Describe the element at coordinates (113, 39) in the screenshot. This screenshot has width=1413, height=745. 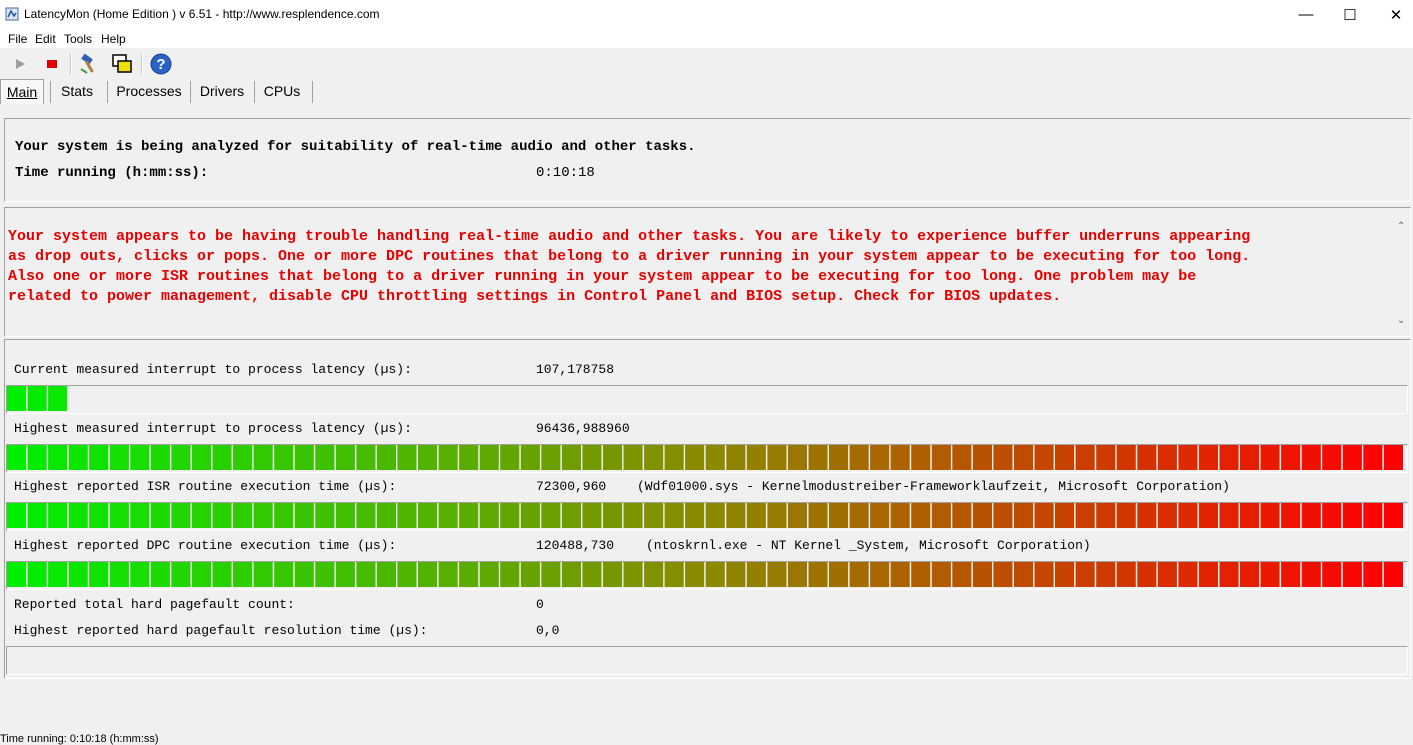
I see `menu-help: Help` at that location.